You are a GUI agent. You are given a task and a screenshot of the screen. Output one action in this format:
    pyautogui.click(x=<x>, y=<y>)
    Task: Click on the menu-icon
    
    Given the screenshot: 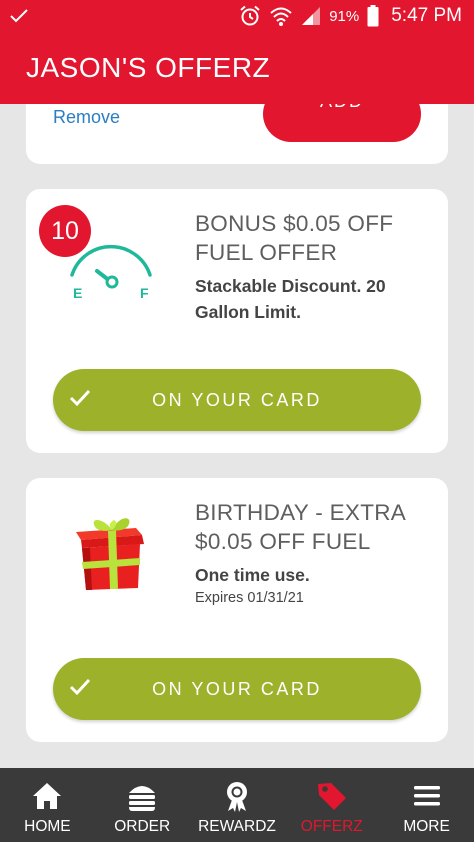 What is the action you would take?
    pyautogui.click(x=426, y=796)
    